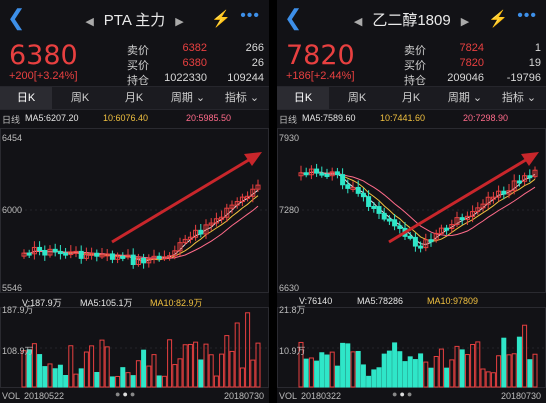 This screenshot has width=546, height=403. I want to click on price-axis-low: 5546, so click(12, 288).